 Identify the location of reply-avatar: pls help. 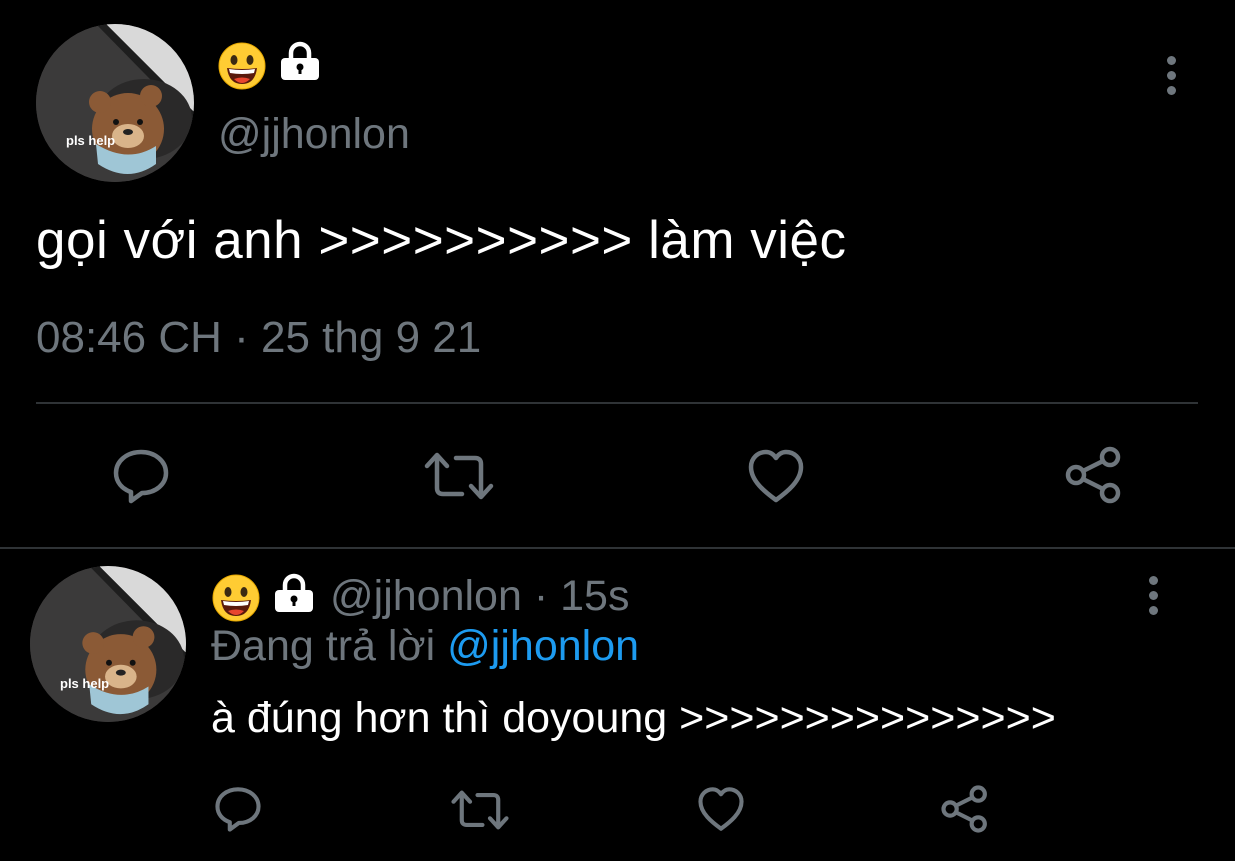
(108, 644).